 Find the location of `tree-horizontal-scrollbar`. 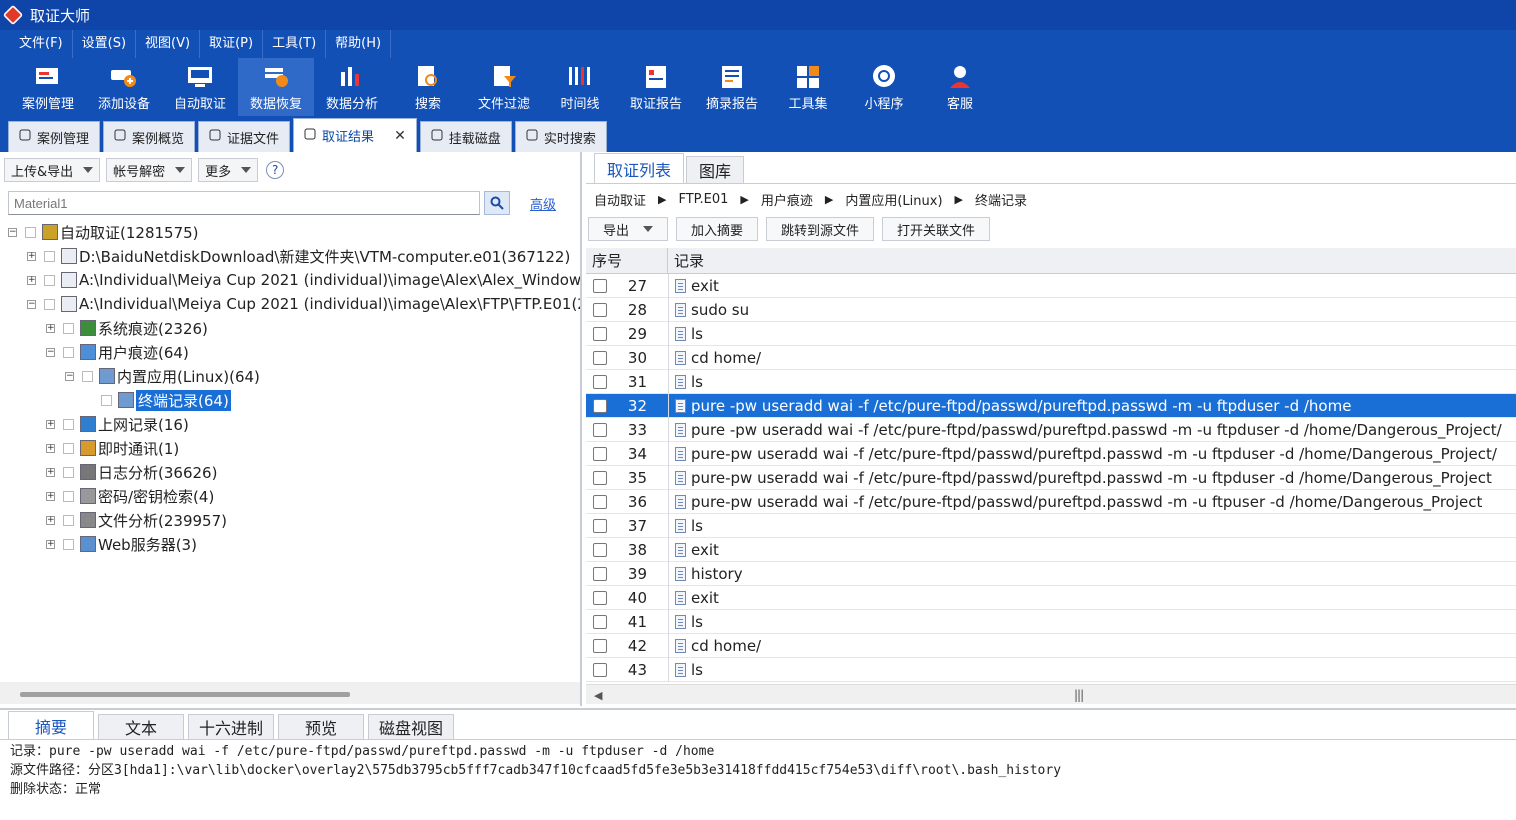

tree-horizontal-scrollbar is located at coordinates (290, 693).